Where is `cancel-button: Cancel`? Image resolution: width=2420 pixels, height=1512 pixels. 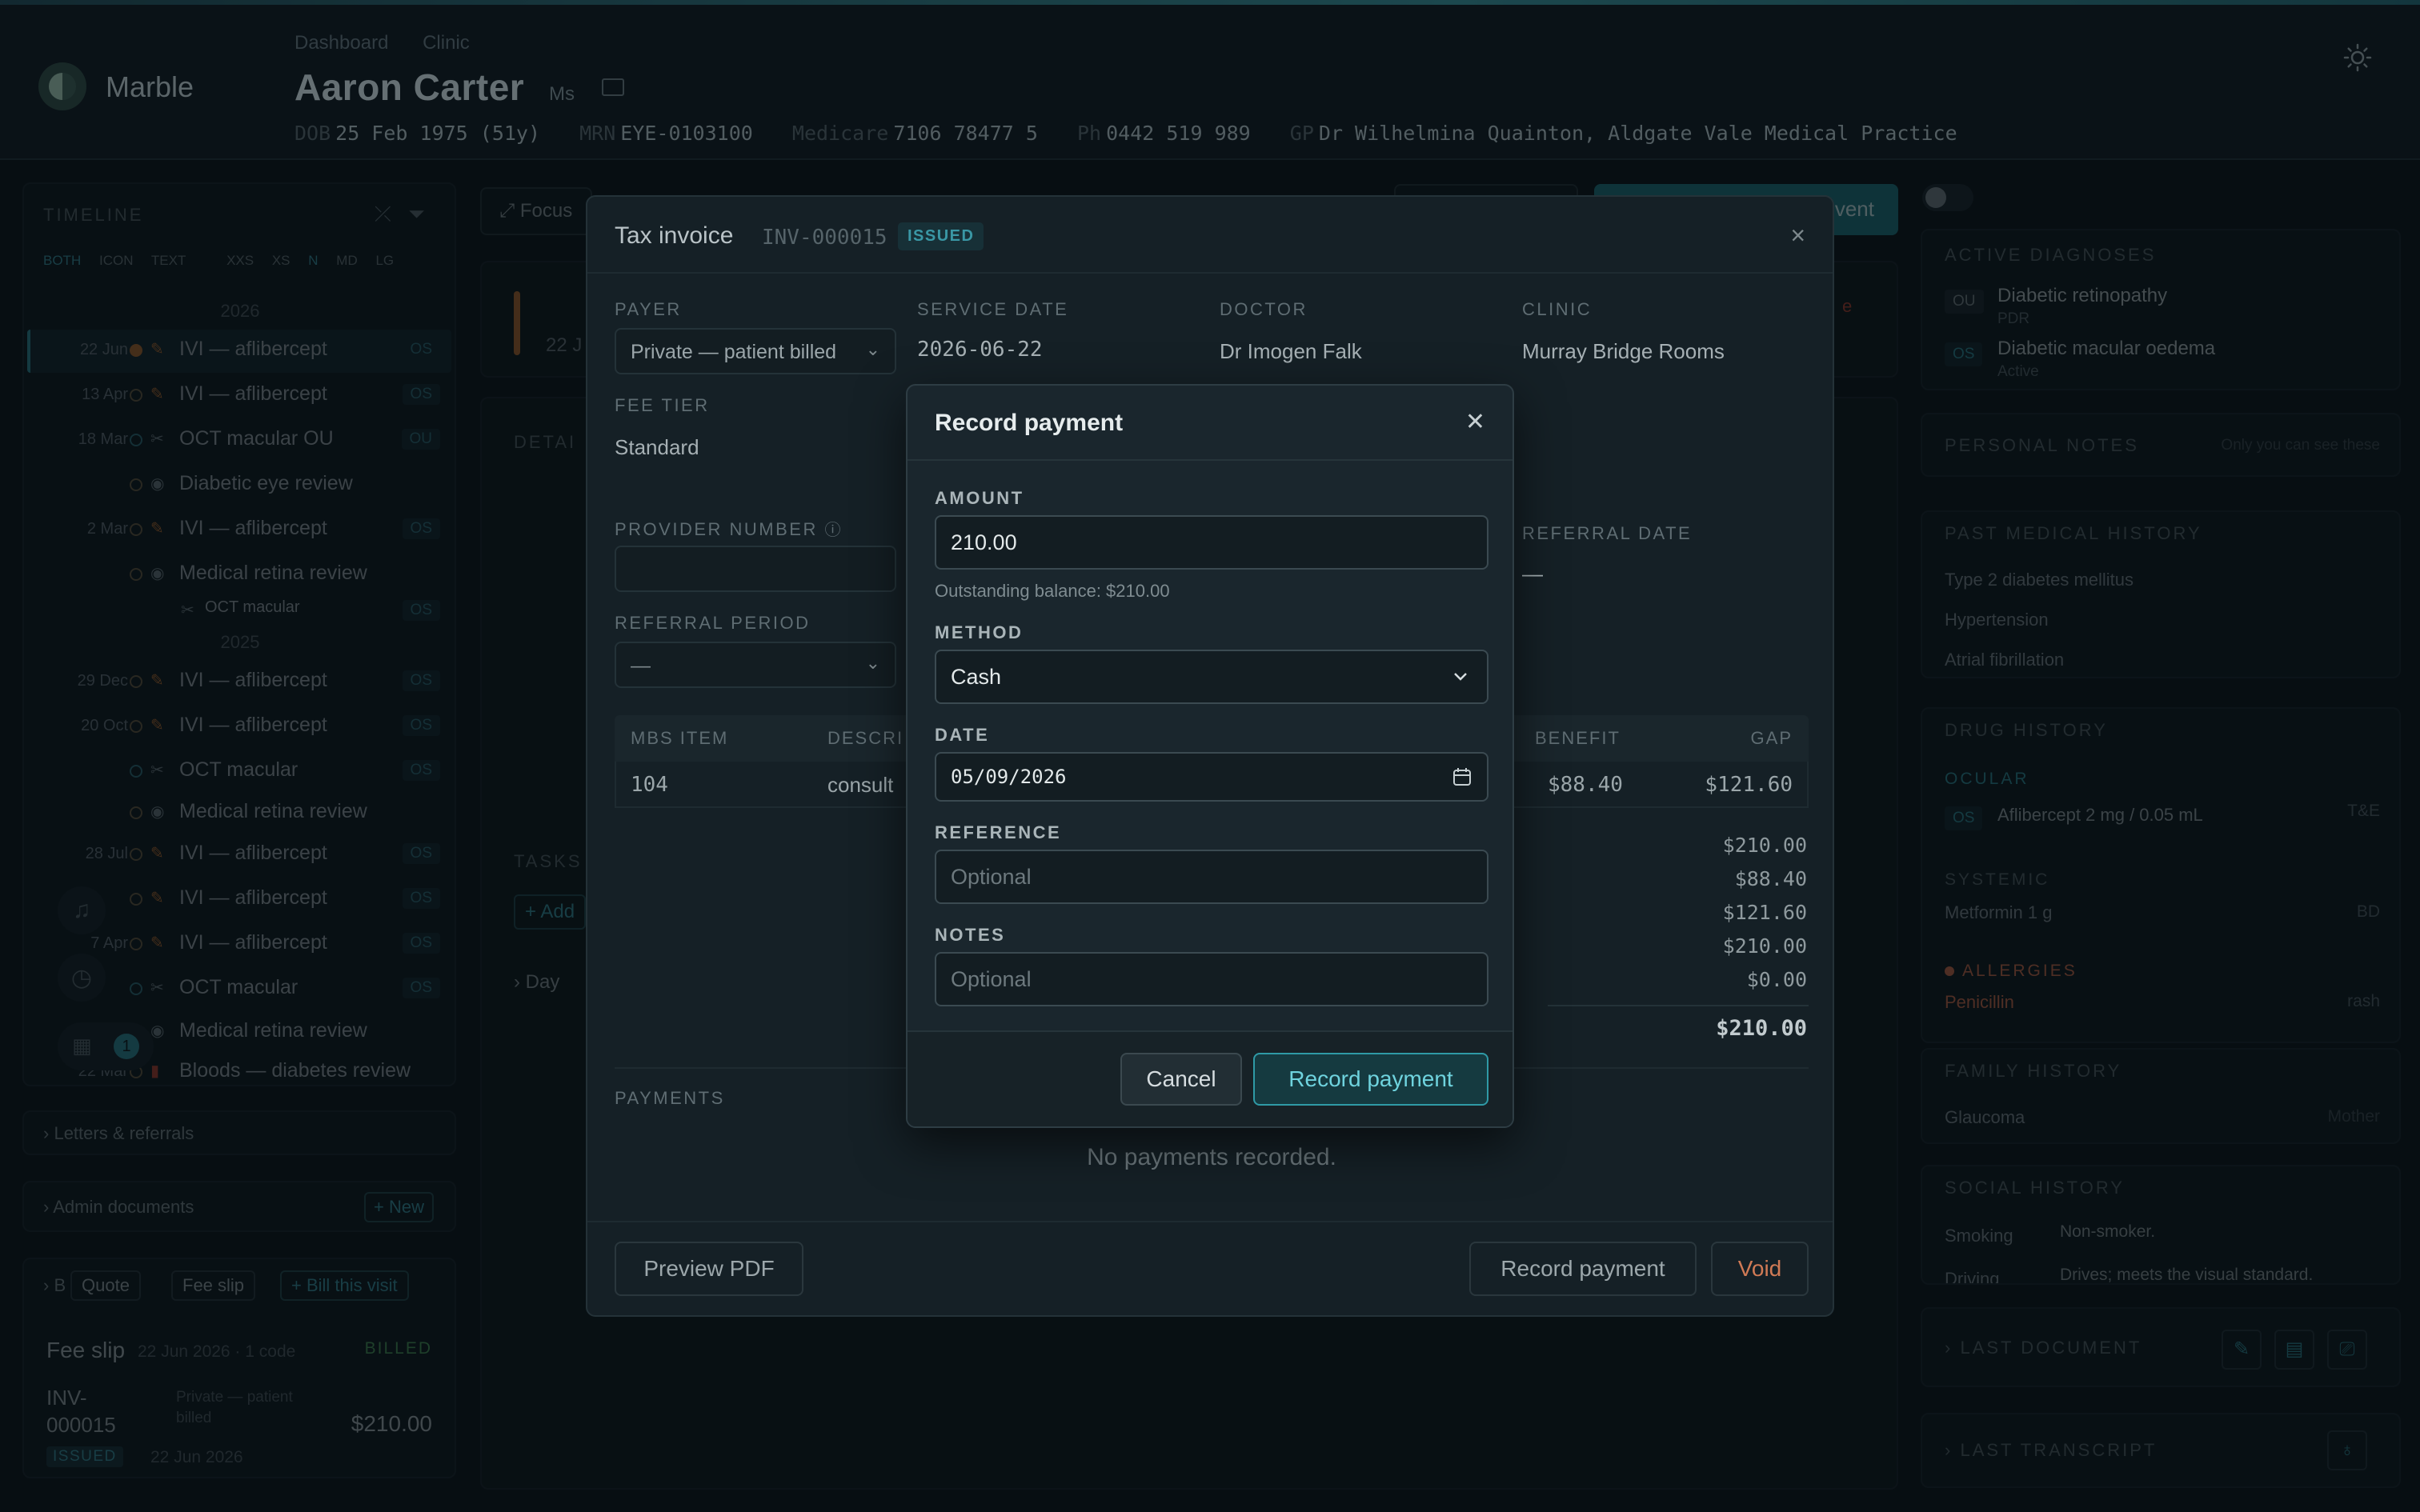 cancel-button: Cancel is located at coordinates (1181, 1079).